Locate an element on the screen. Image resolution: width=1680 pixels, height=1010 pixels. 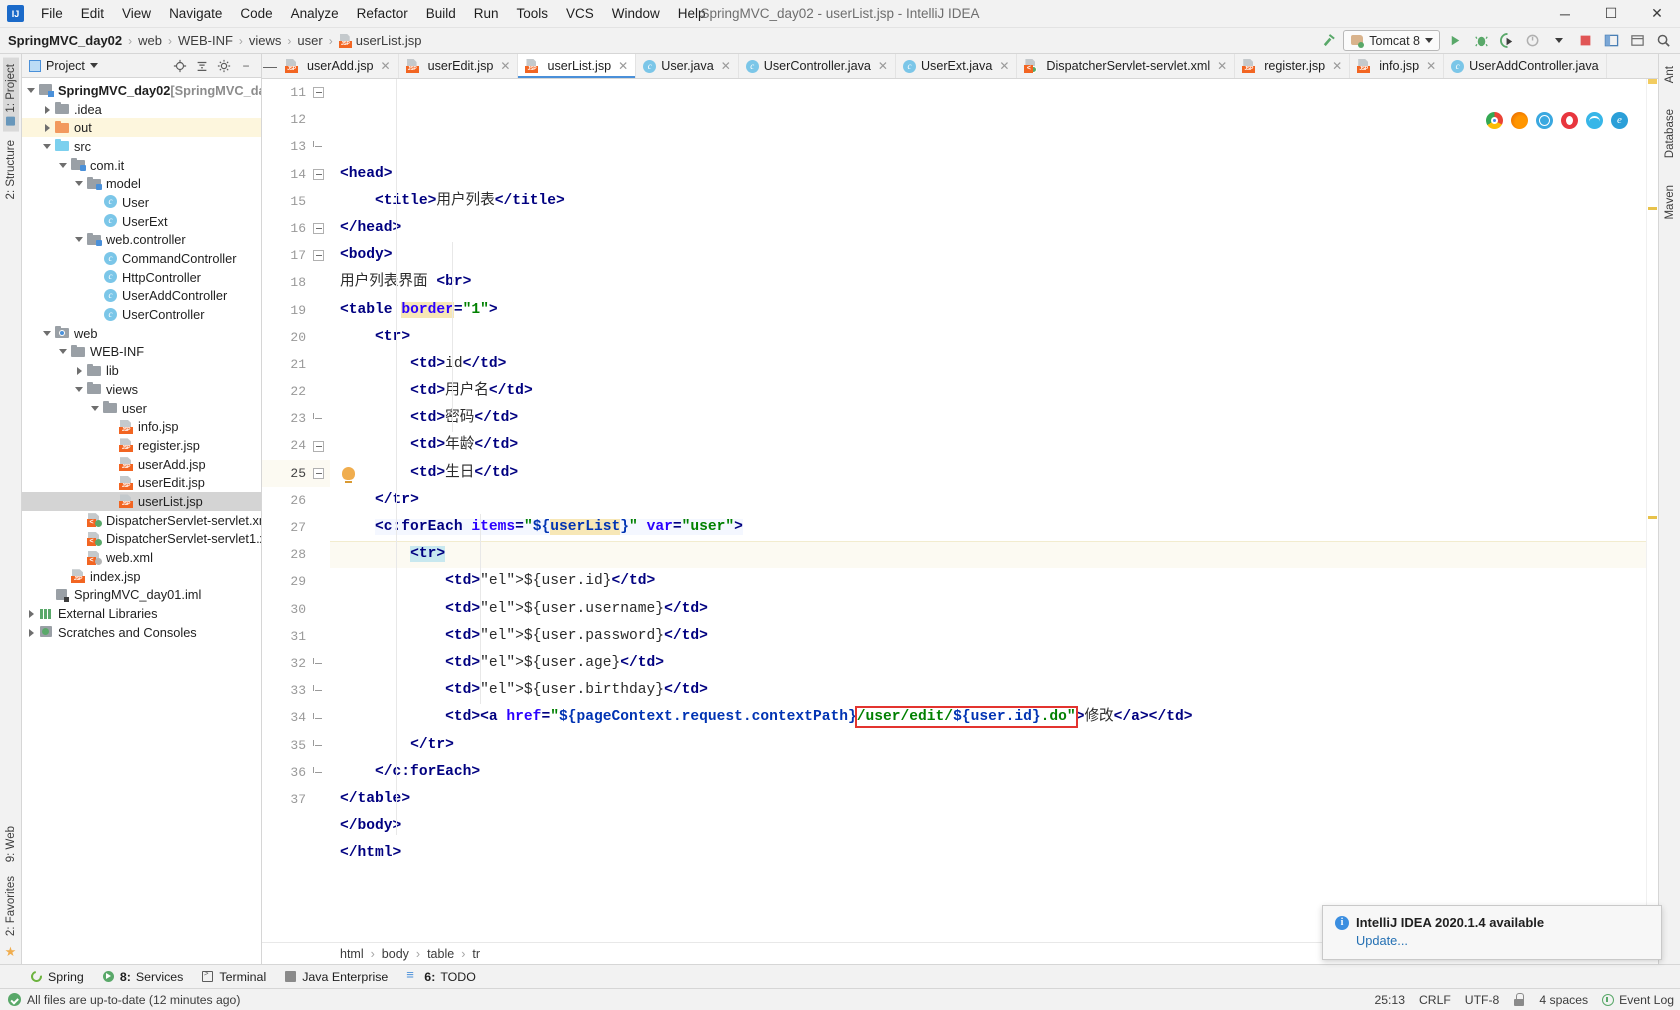
editor-tab-useredit-jsp: userEdit.jsp ✕ is located at coordinates (458, 66).